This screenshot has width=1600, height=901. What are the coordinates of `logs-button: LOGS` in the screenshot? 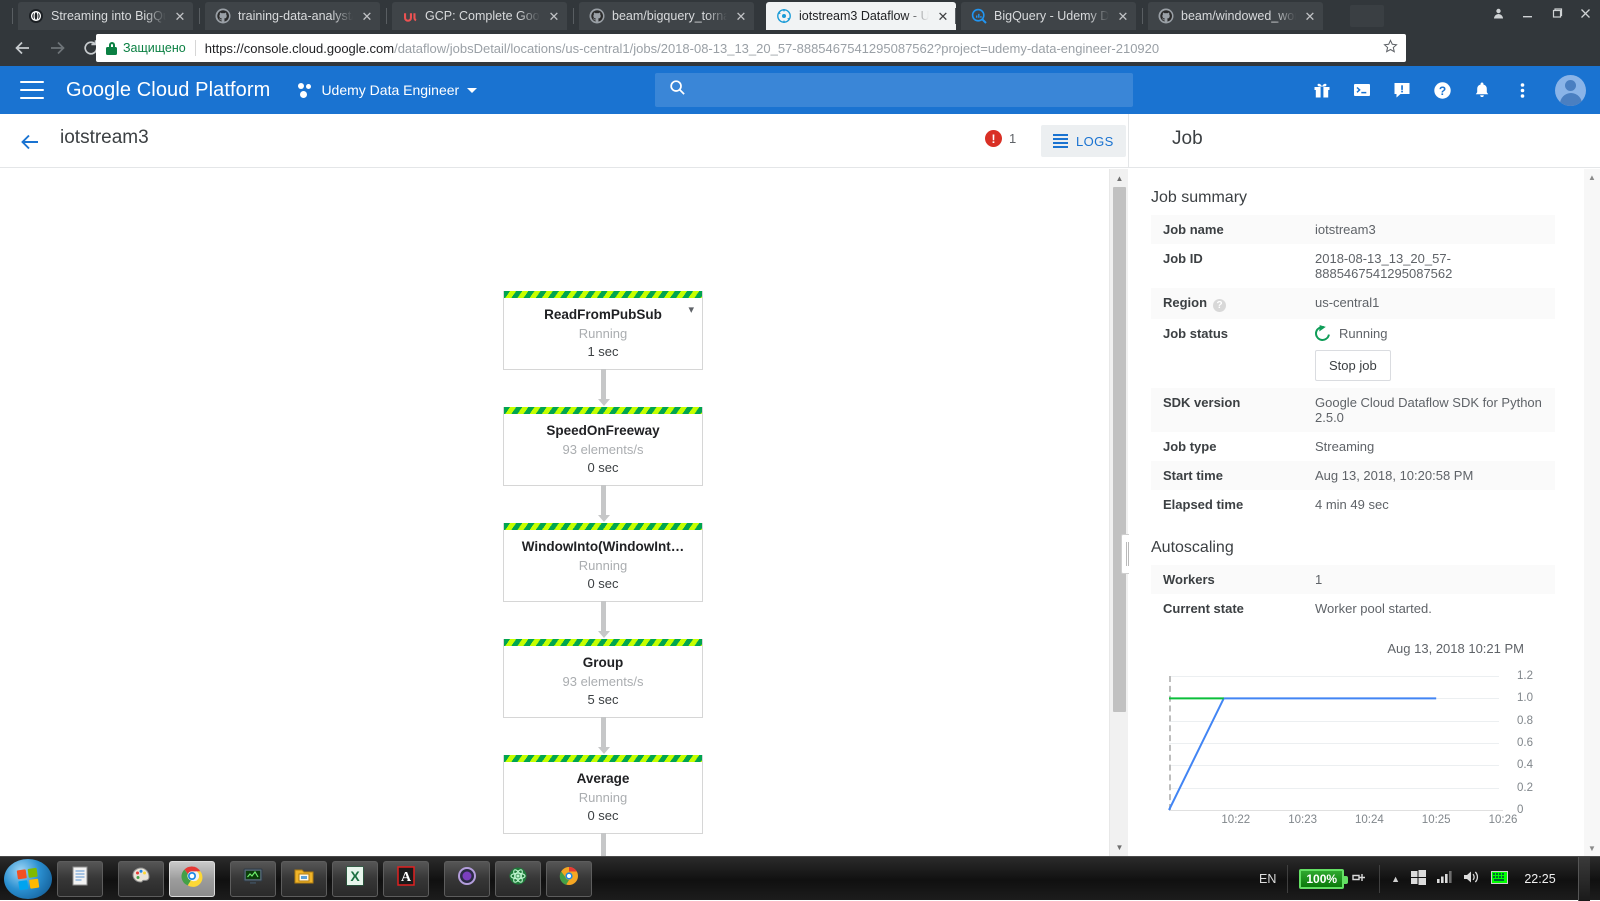 It's located at (1083, 141).